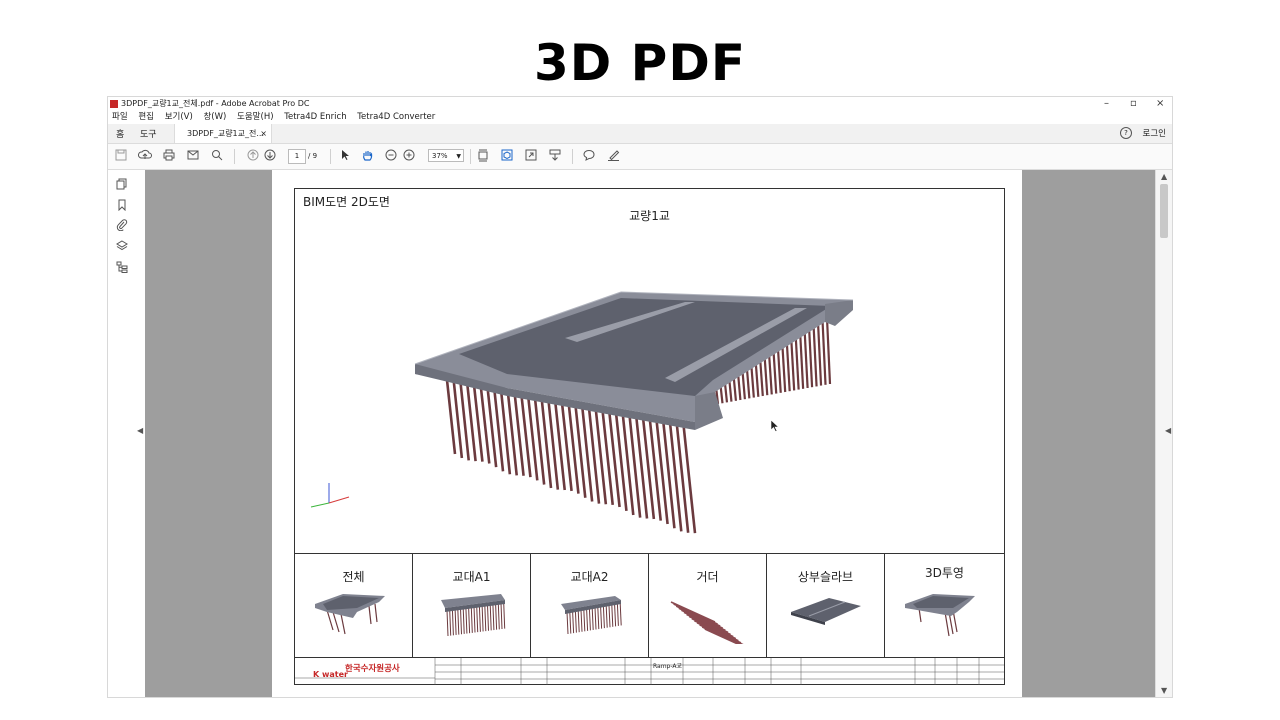 The image size is (1280, 720). What do you see at coordinates (270, 156) in the screenshot?
I see `next-page-icon` at bounding box center [270, 156].